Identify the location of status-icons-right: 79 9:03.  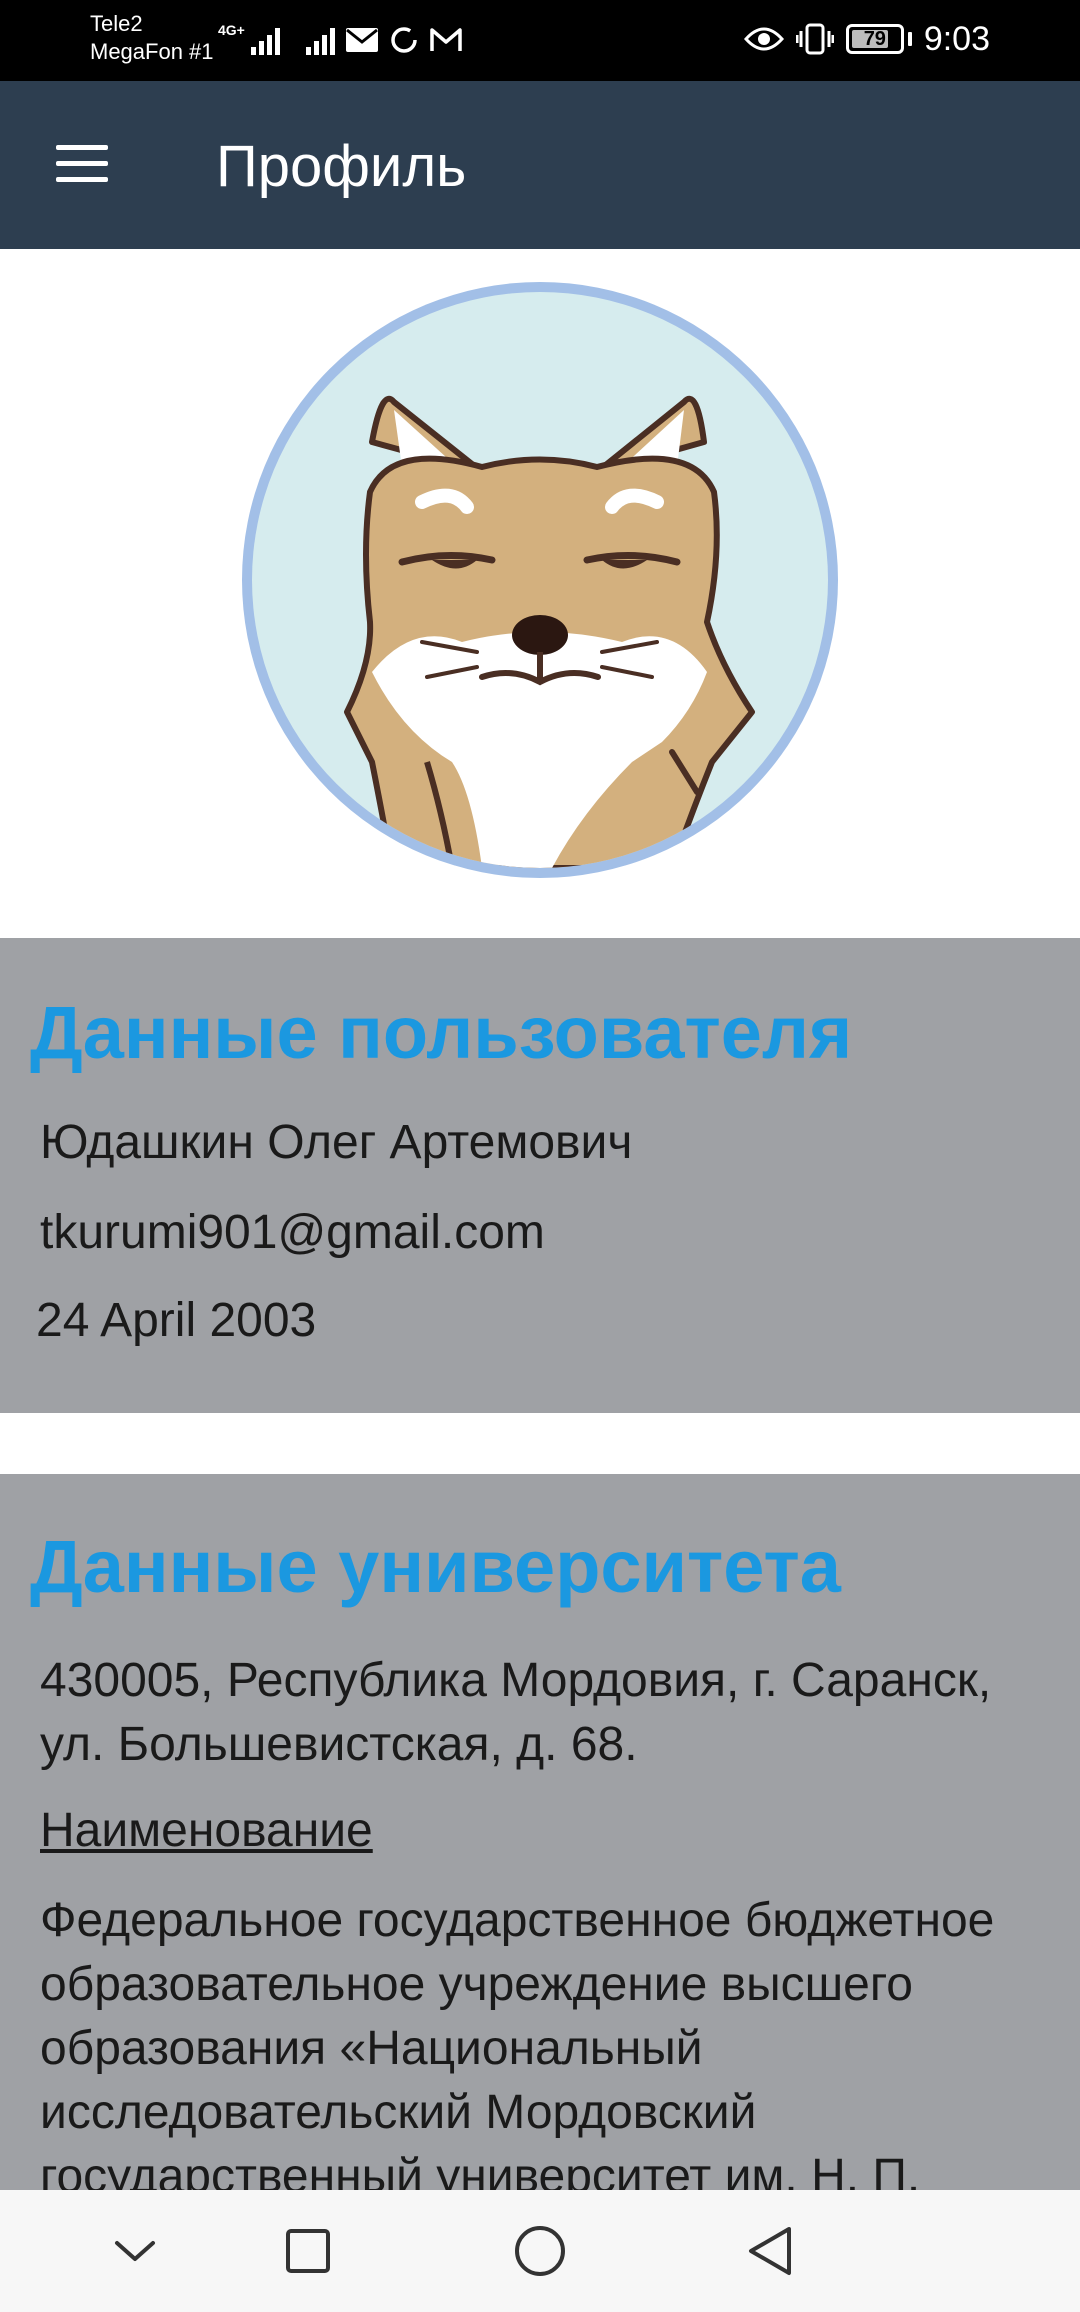
(866, 39).